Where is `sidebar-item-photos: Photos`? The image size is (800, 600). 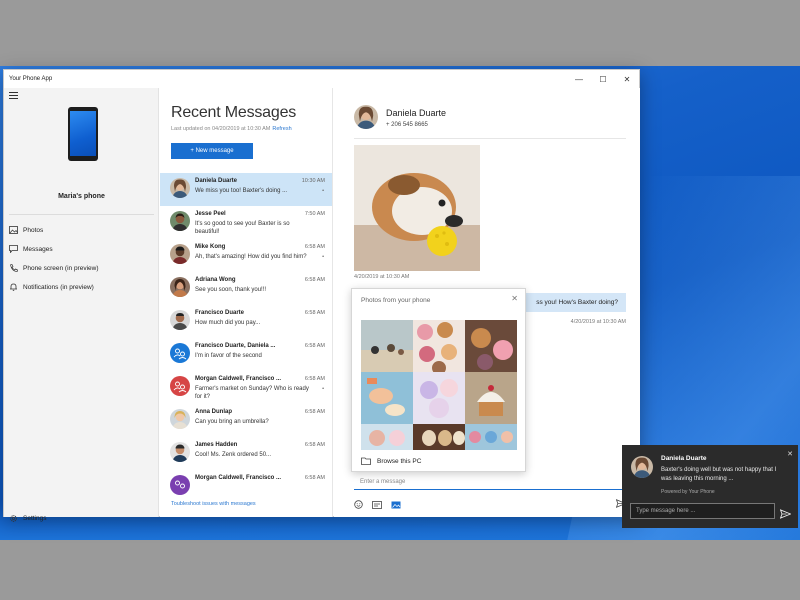 sidebar-item-photos: Photos is located at coordinates (26, 230).